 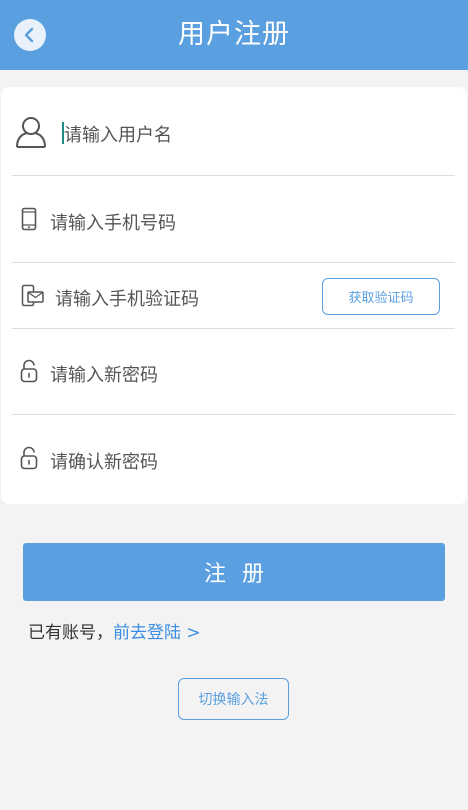 What do you see at coordinates (259, 461) in the screenshot?
I see `confirm-password-input: 请确认新密码` at bounding box center [259, 461].